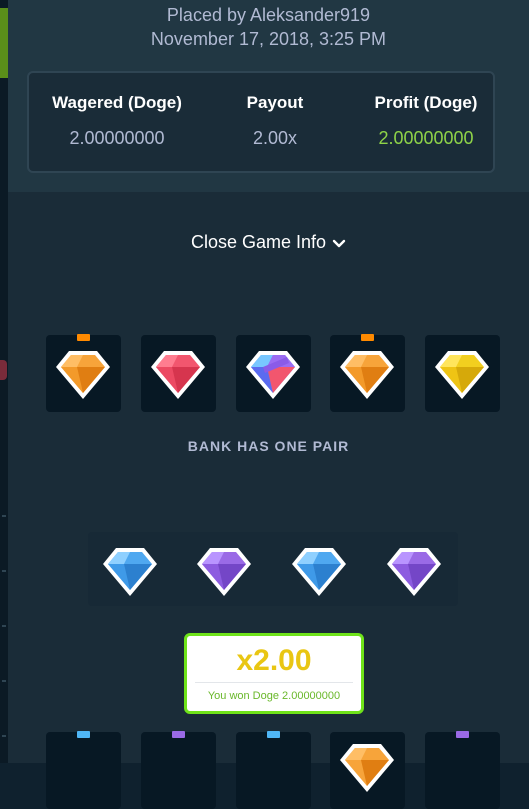 This screenshot has width=529, height=809. What do you see at coordinates (3, 370) in the screenshot?
I see `backdrop-badge` at bounding box center [3, 370].